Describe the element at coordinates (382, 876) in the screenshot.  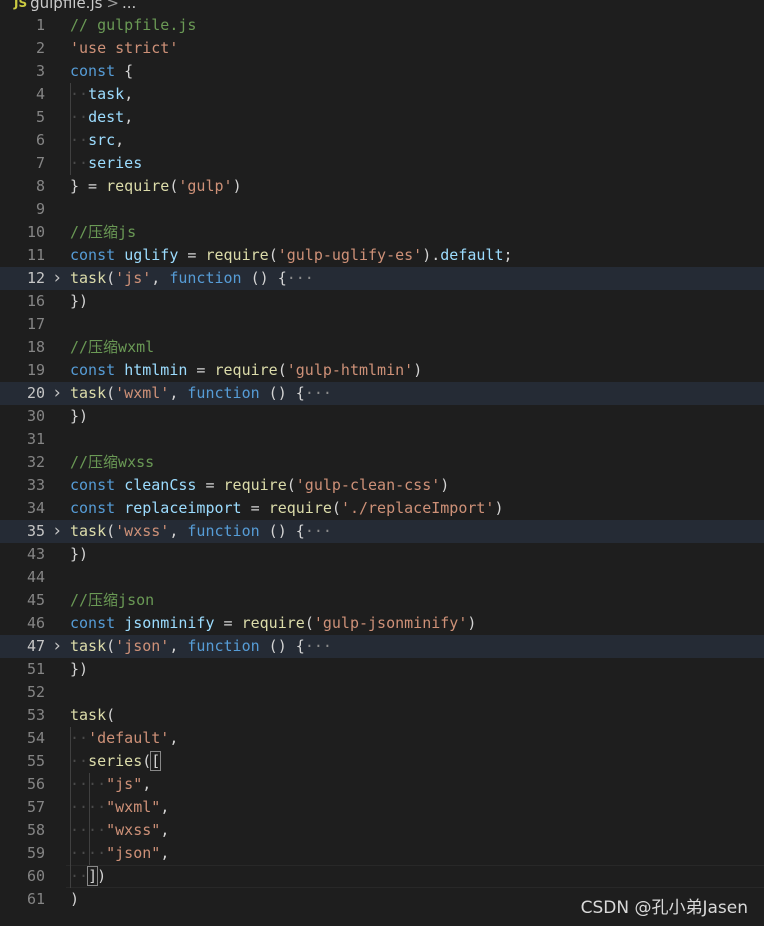
I see `code-line: 60 ··])` at that location.